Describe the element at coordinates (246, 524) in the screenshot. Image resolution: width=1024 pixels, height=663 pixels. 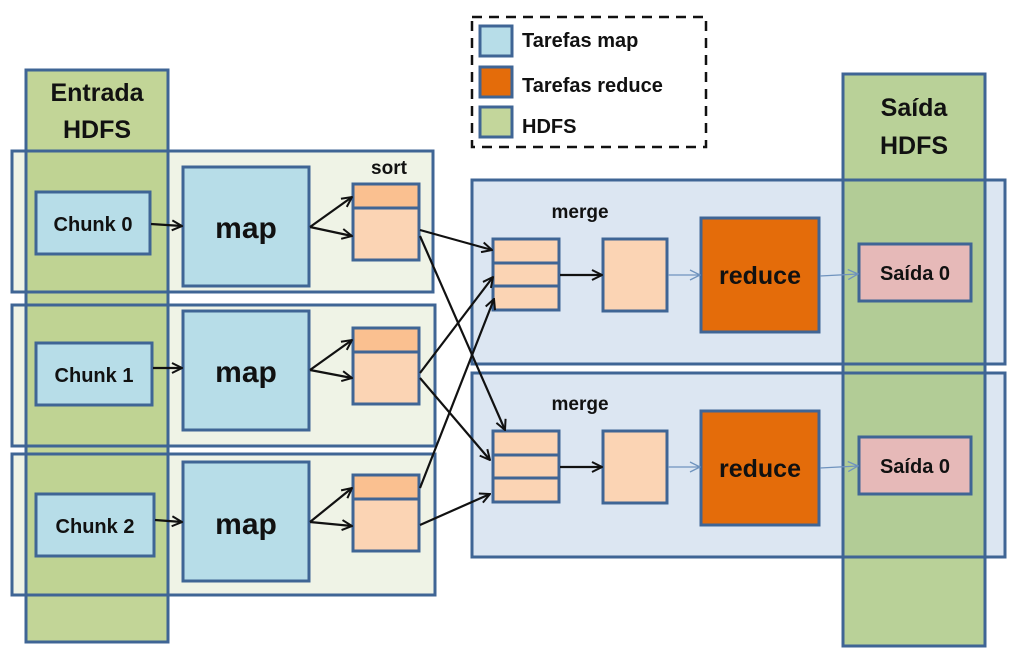
I see `map-task-2-label: map` at that location.